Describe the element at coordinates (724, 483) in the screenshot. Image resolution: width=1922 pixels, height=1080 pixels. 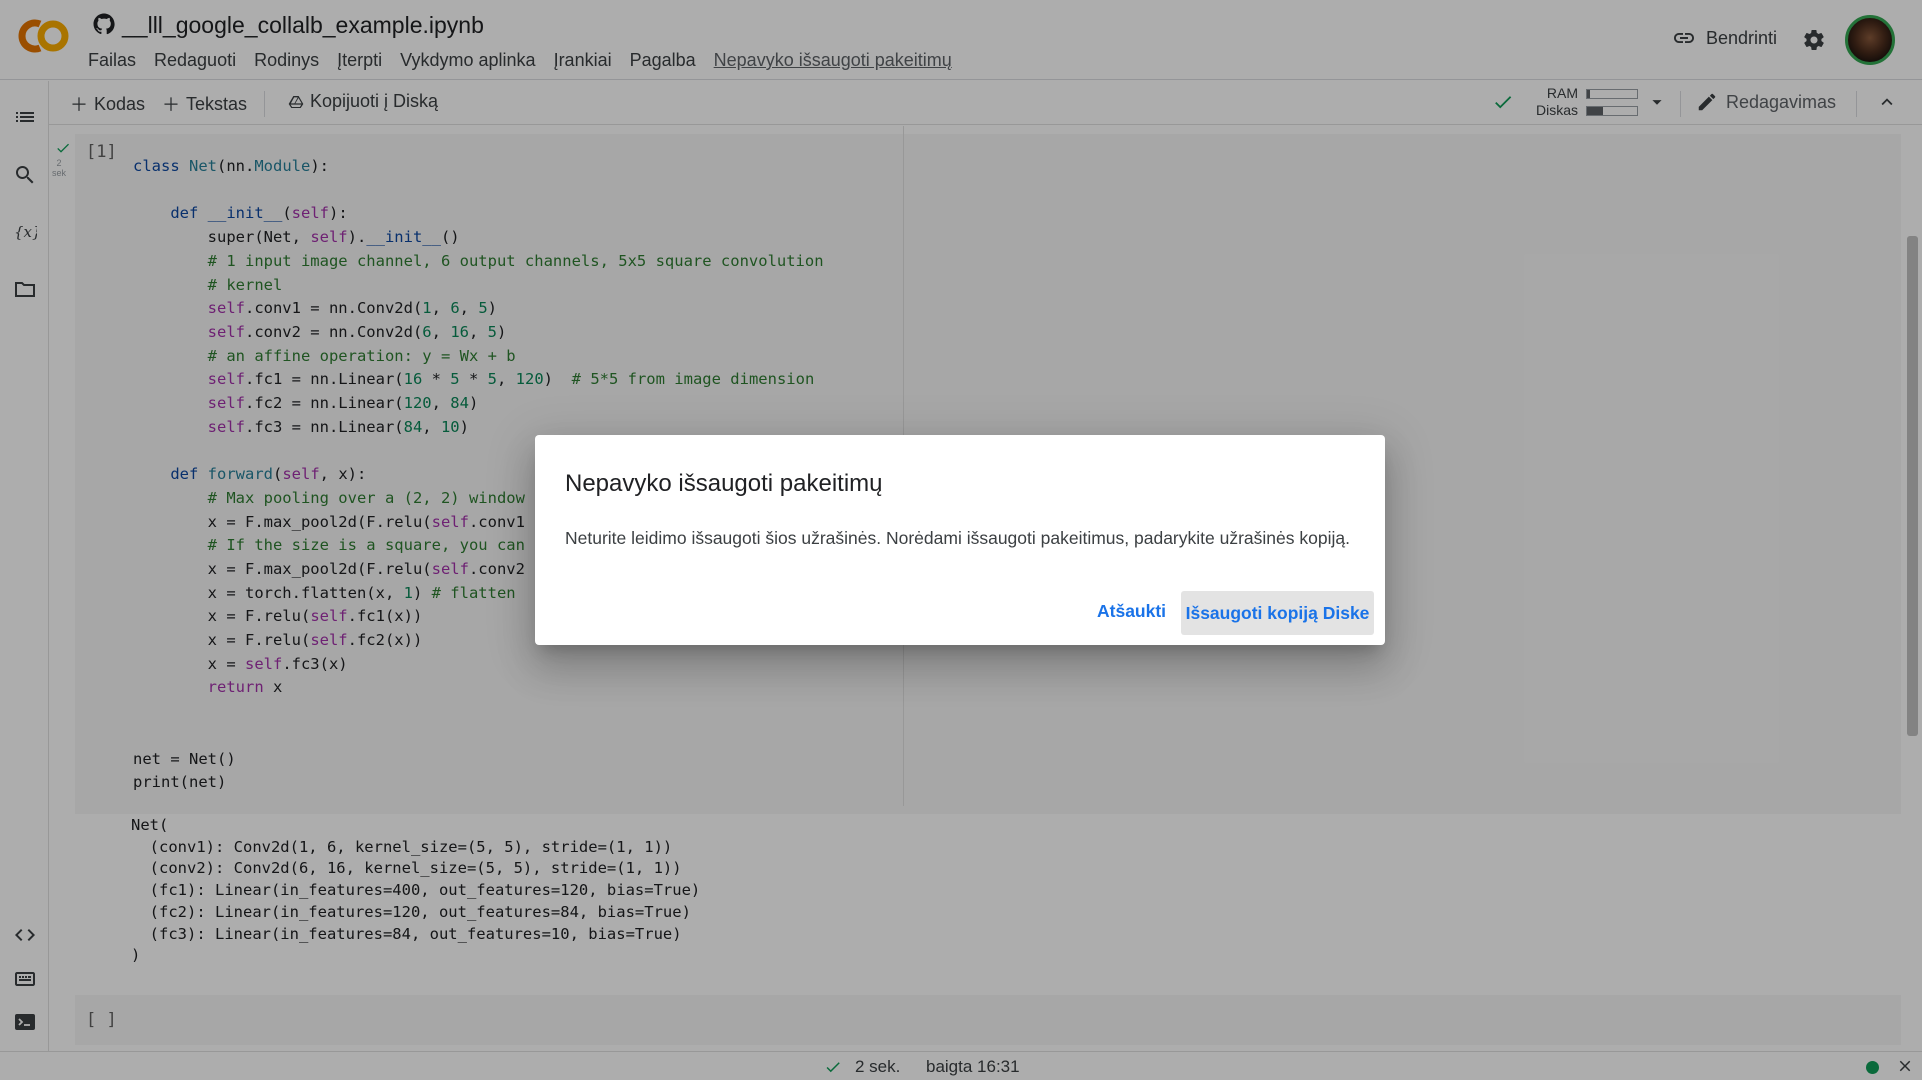
I see `dialog-title: Nepavyko išsaugoti pakeitimų` at that location.